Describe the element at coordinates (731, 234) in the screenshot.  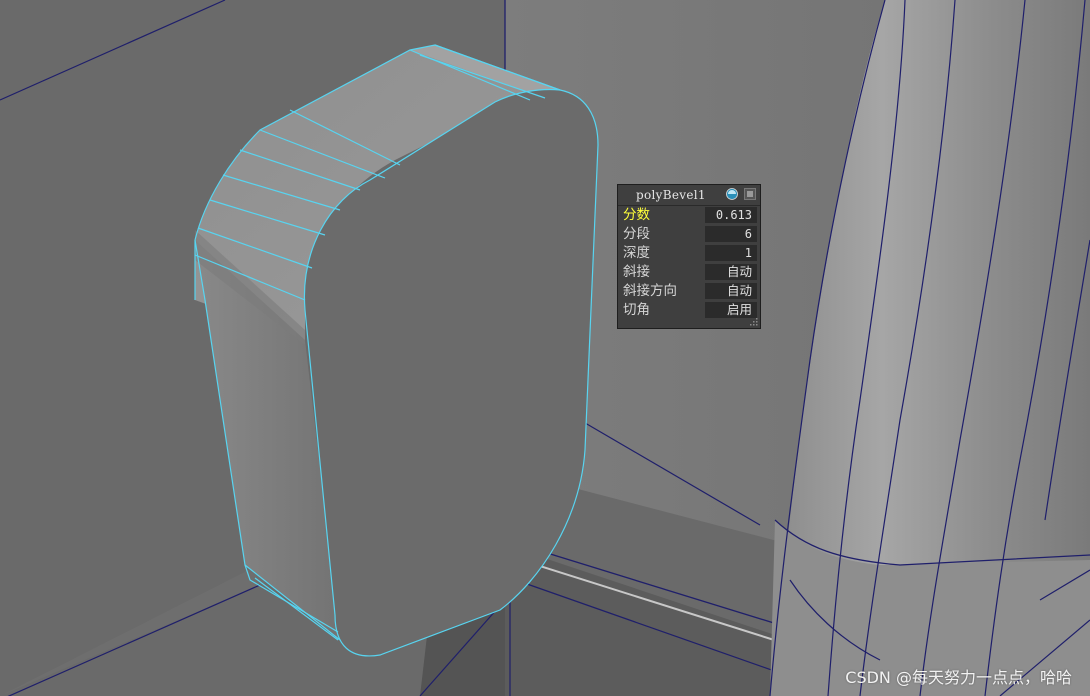
I see `attr-value-field: 6` at that location.